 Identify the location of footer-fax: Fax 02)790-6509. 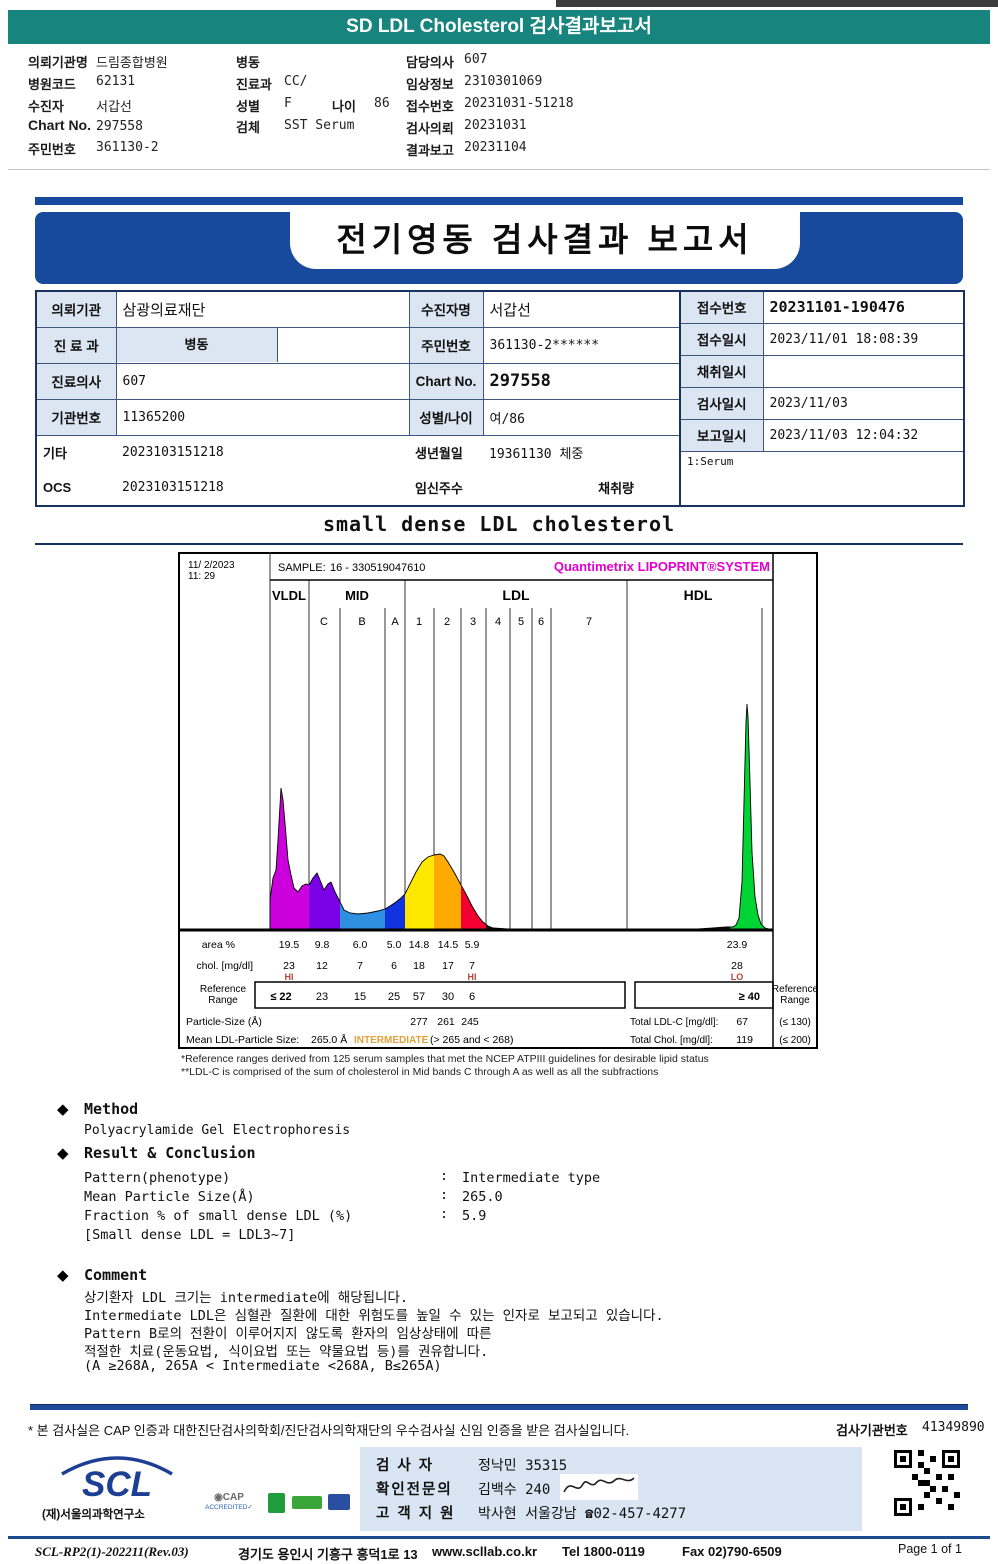
(732, 1551).